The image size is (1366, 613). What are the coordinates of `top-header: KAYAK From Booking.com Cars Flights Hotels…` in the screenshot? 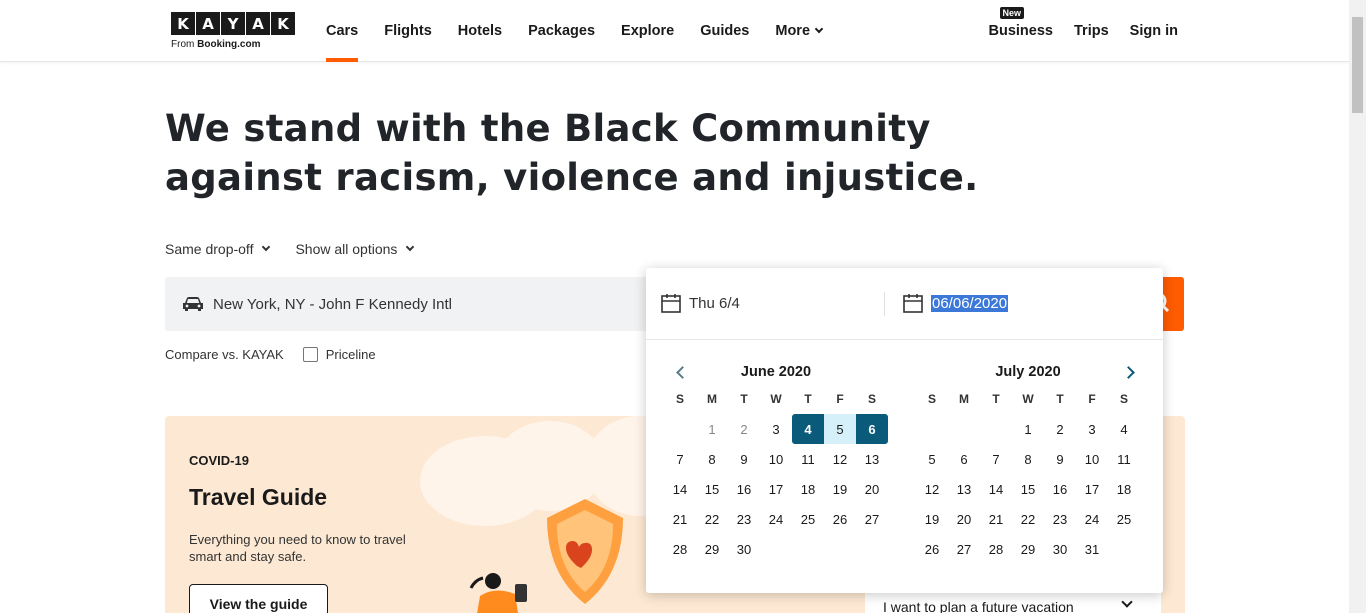 It's located at (674, 31).